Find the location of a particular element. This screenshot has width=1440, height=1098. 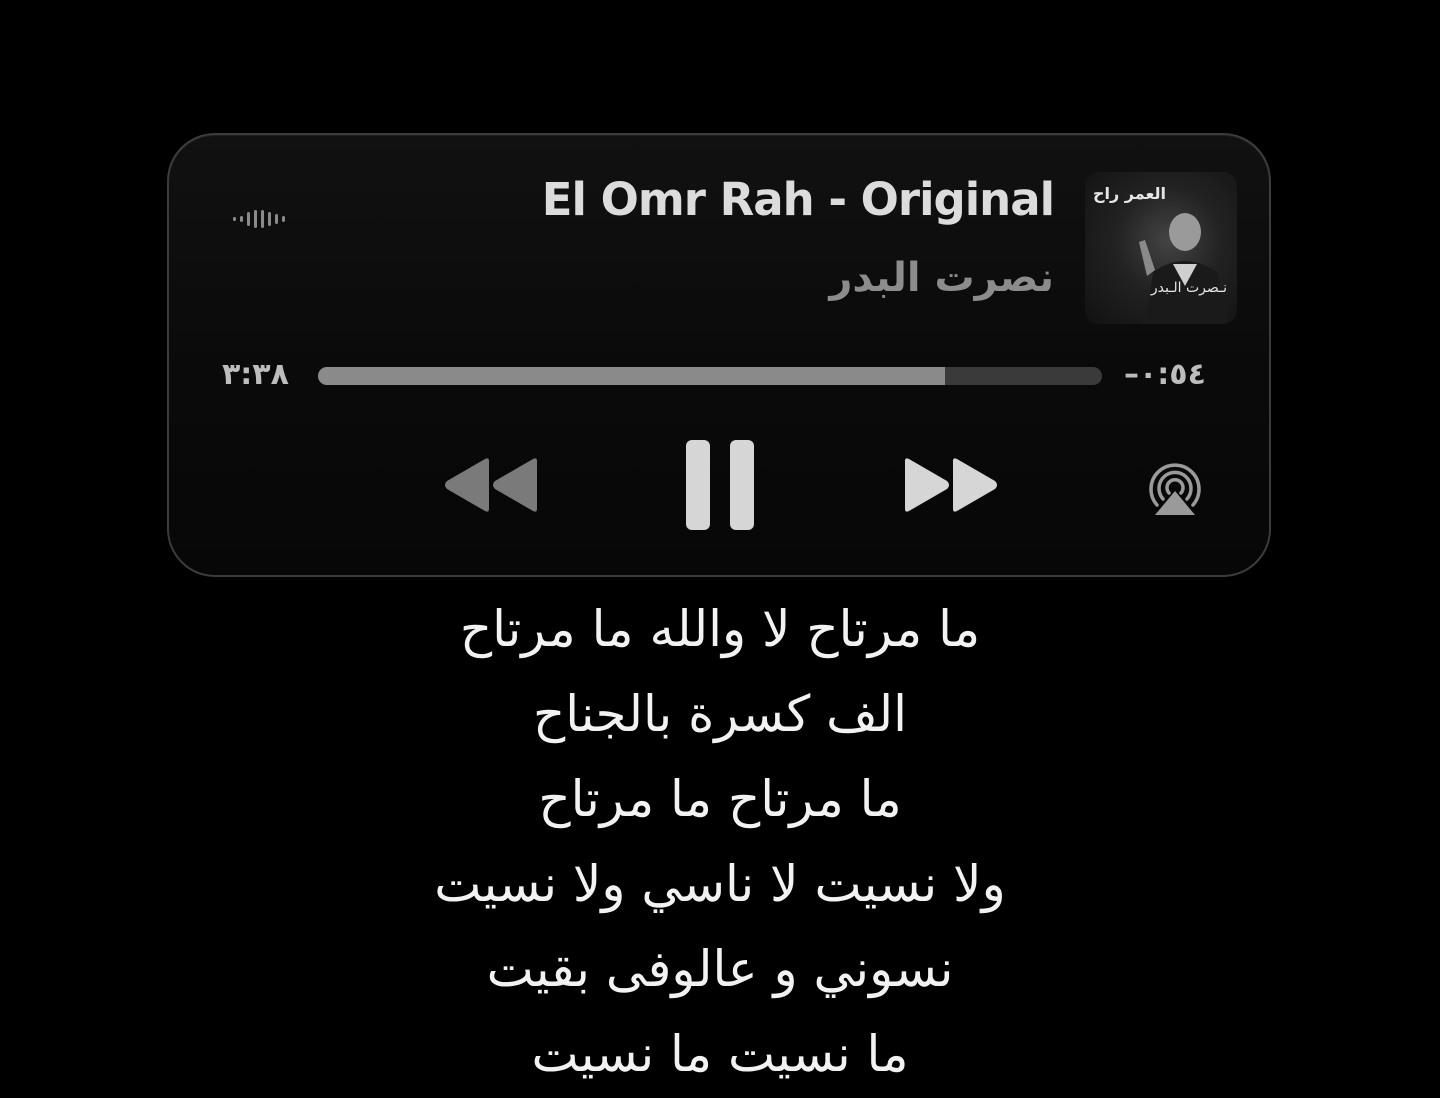

lyric-line: ولا نسيت لا ناسي ولا نسيت is located at coordinates (720, 884).